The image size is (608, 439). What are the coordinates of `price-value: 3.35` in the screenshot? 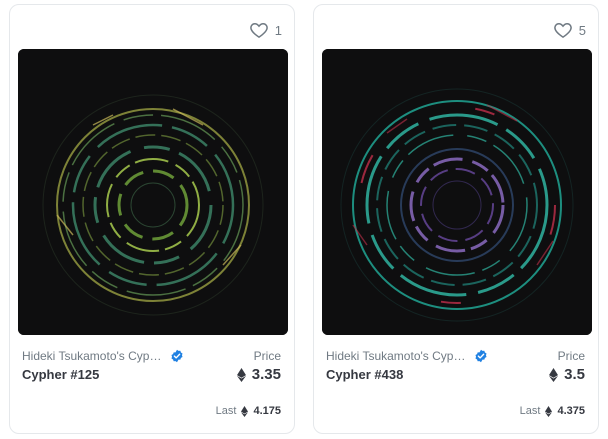 It's located at (258, 374).